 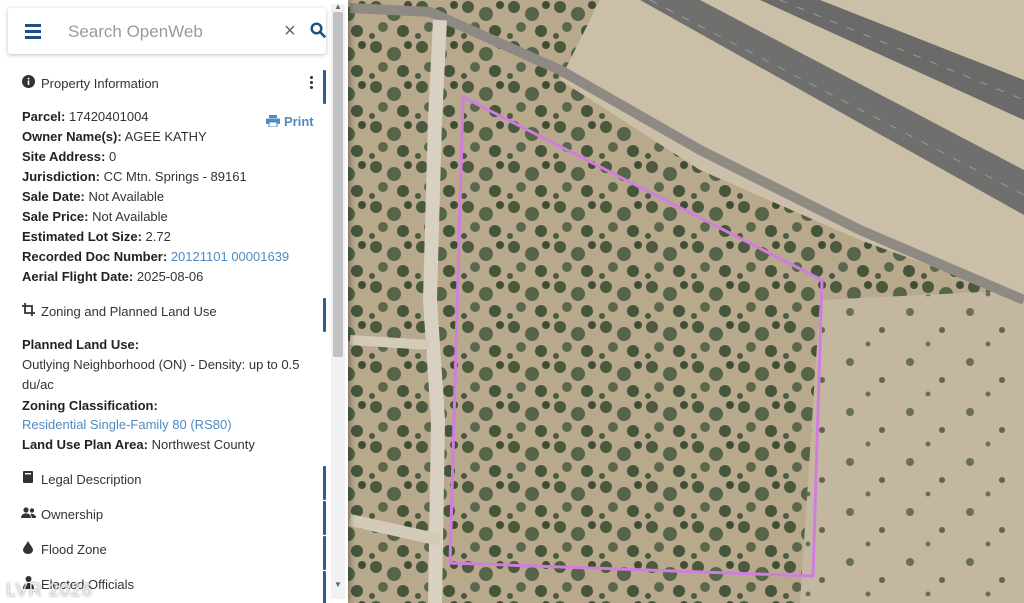 What do you see at coordinates (96, 236) in the screenshot?
I see `field-lot-size: Estimated Lot Size: 2.72` at bounding box center [96, 236].